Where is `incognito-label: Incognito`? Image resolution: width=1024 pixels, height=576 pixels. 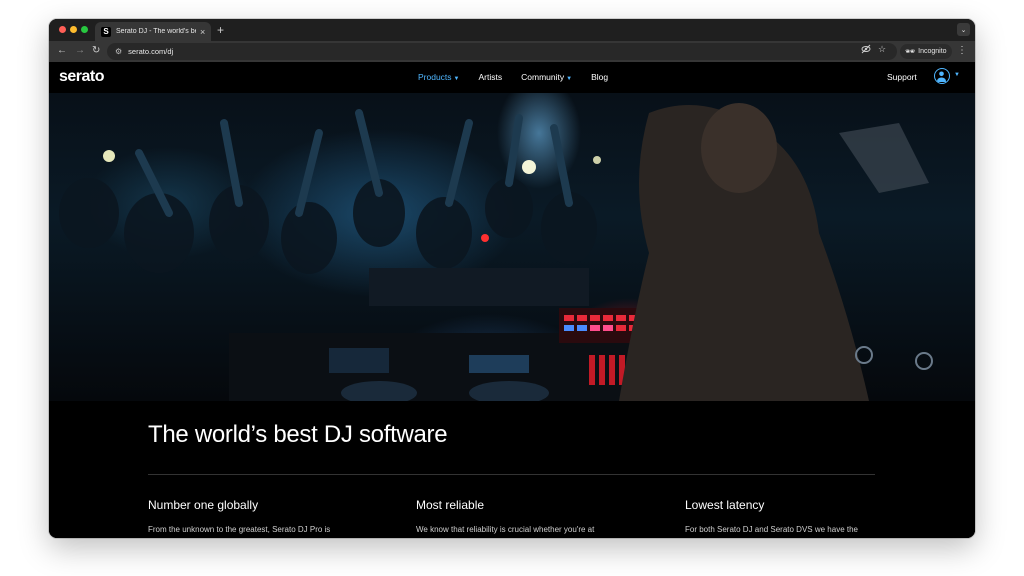
incognito-label: Incognito is located at coordinates (932, 51).